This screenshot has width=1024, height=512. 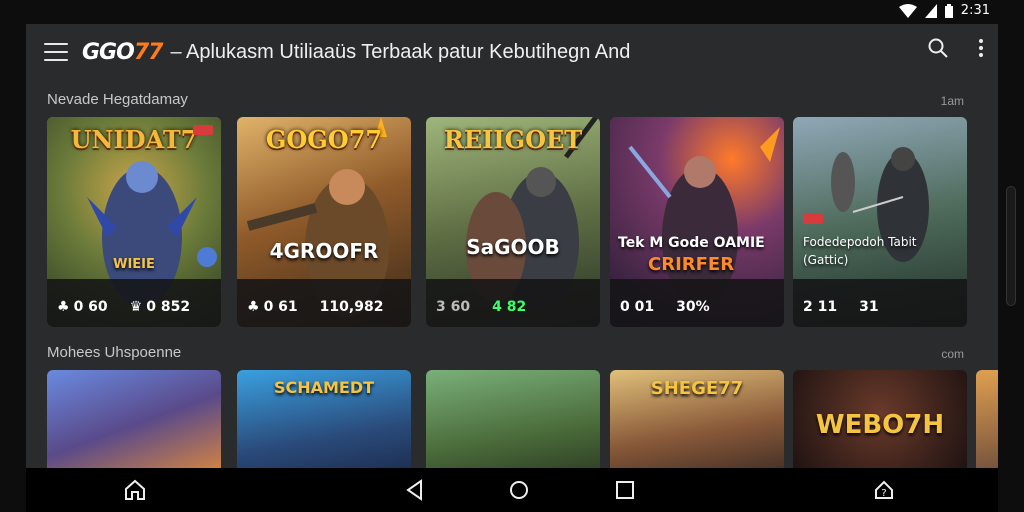 What do you see at coordinates (826, 260) in the screenshot?
I see `game-badge-sub: (Gattic)` at bounding box center [826, 260].